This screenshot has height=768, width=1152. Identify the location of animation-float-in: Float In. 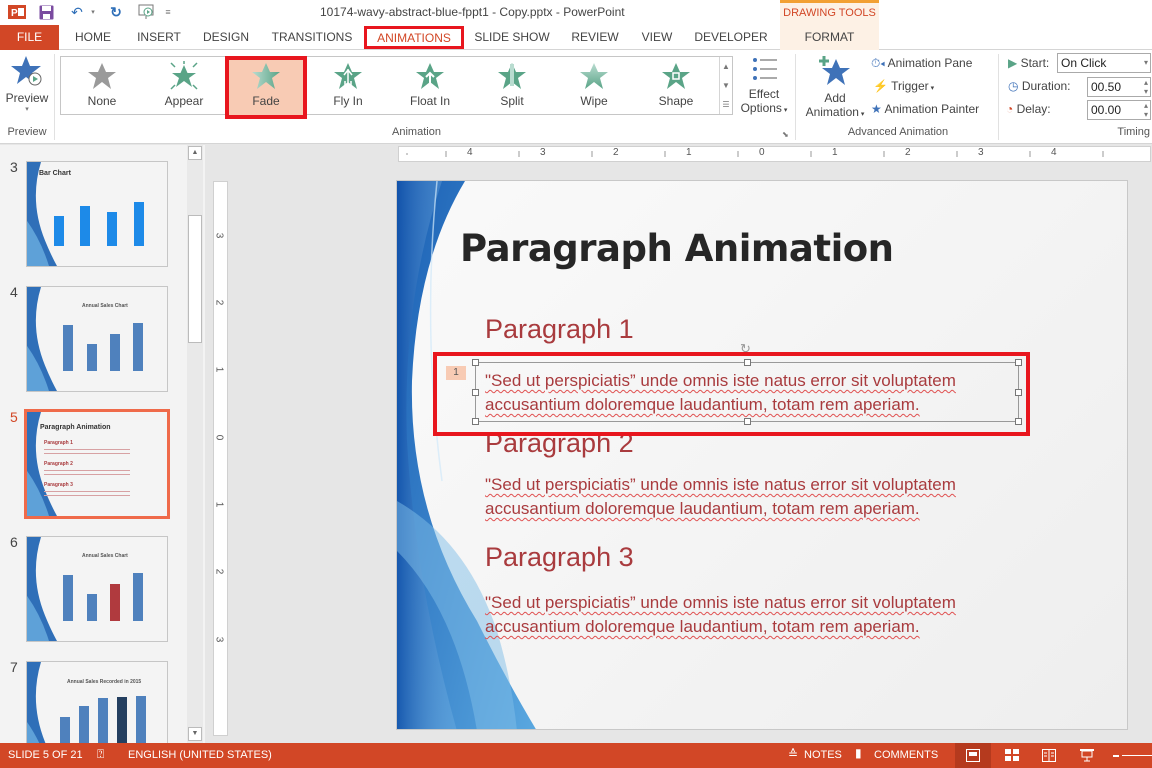
(430, 85).